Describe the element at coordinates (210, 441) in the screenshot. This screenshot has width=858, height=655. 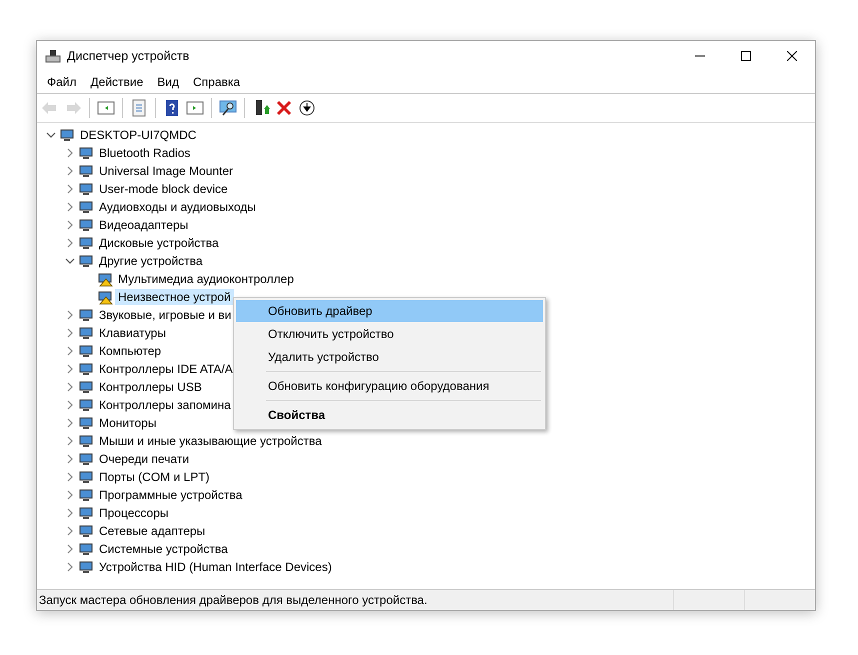
I see `tree-item: Мыши и иные указывающие устройства` at that location.